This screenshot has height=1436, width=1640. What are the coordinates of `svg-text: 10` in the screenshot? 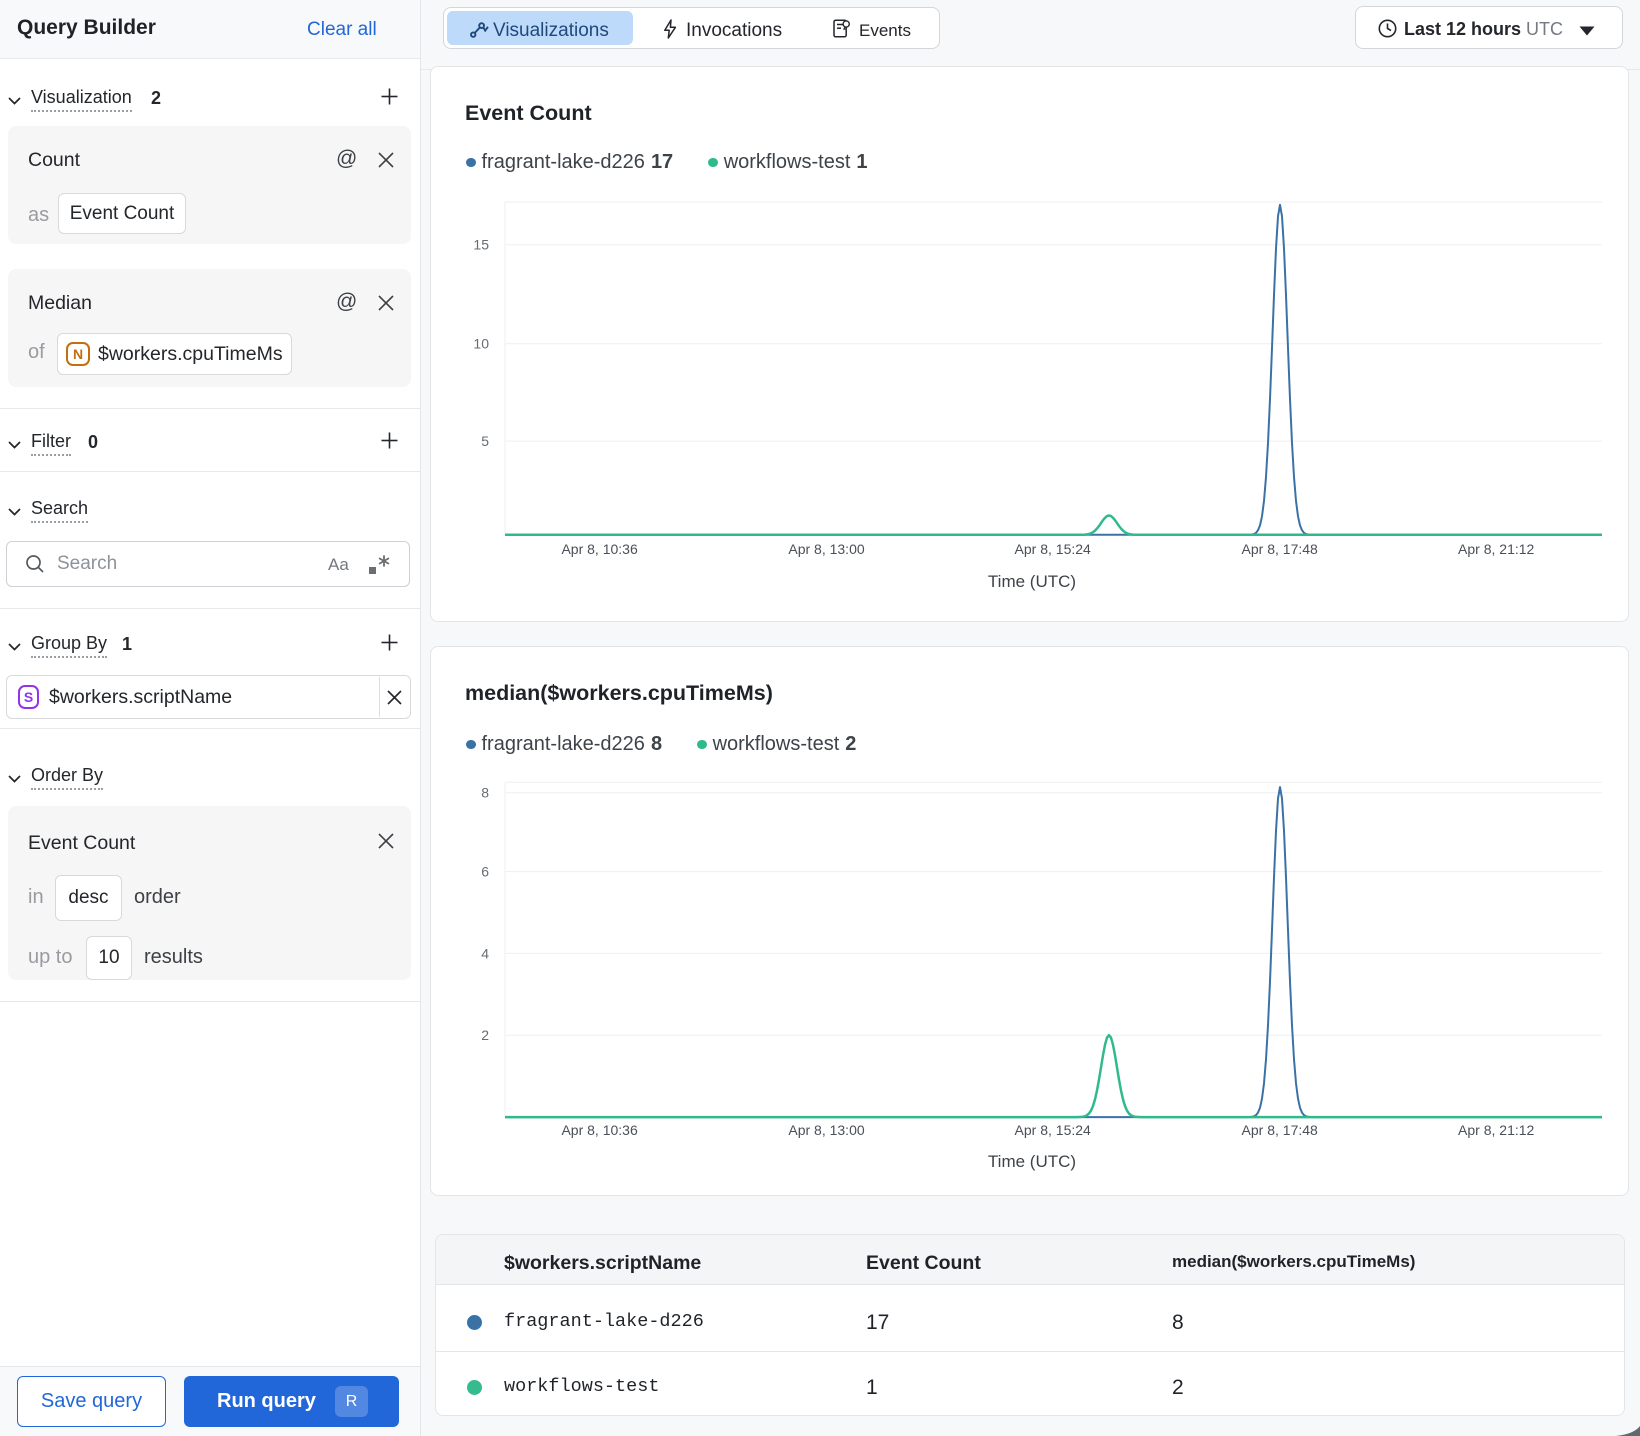 It's located at (481, 344).